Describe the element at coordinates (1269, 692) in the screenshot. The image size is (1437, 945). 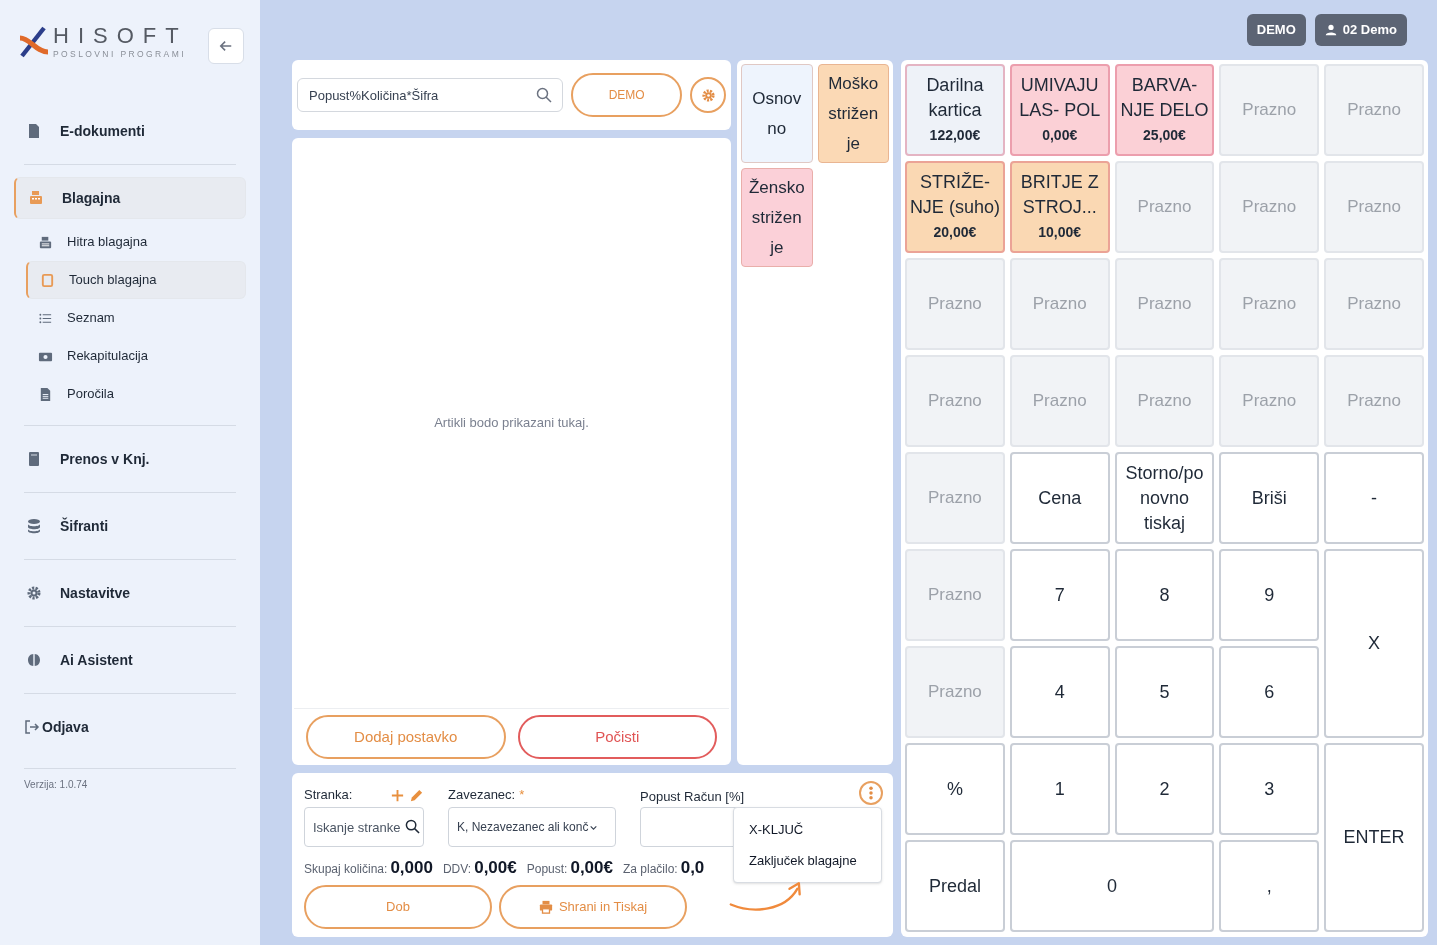
I see `keypad-key: 6` at that location.